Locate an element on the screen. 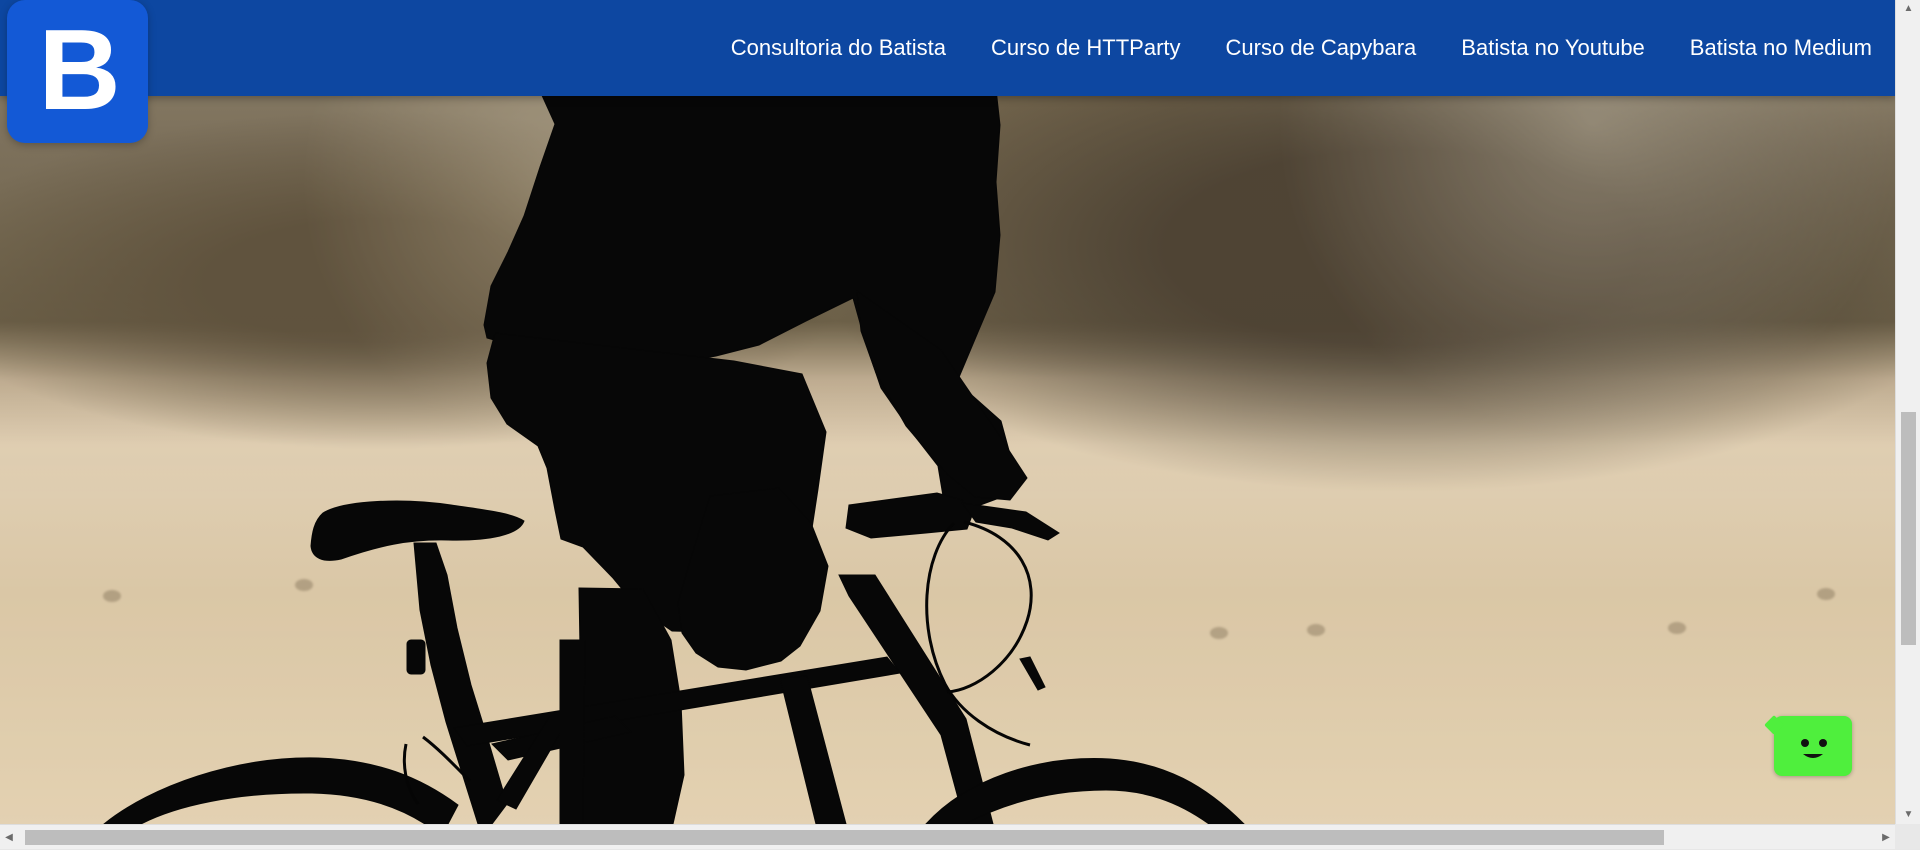  nav-batista-no-youtube: Batista no Youtube is located at coordinates (1553, 48).